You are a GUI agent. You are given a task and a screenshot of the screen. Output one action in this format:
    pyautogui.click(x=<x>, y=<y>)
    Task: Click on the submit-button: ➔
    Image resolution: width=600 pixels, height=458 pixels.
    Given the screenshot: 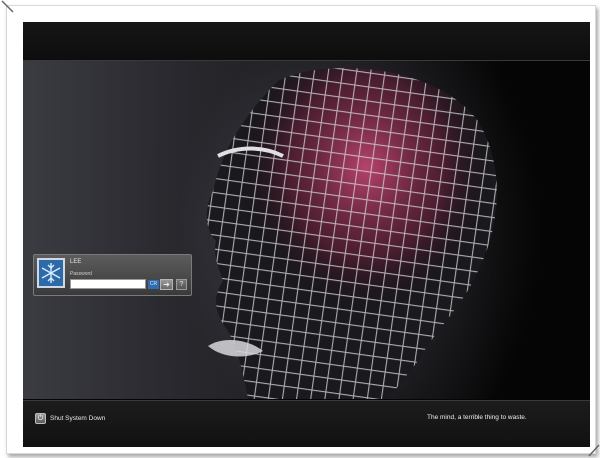 What is the action you would take?
    pyautogui.click(x=166, y=284)
    